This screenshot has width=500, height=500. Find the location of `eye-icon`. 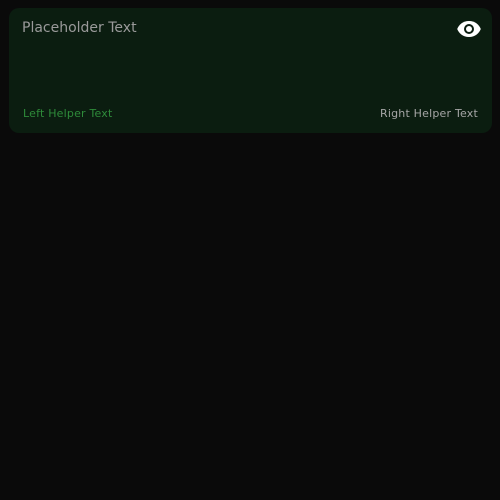

eye-icon is located at coordinates (469, 29).